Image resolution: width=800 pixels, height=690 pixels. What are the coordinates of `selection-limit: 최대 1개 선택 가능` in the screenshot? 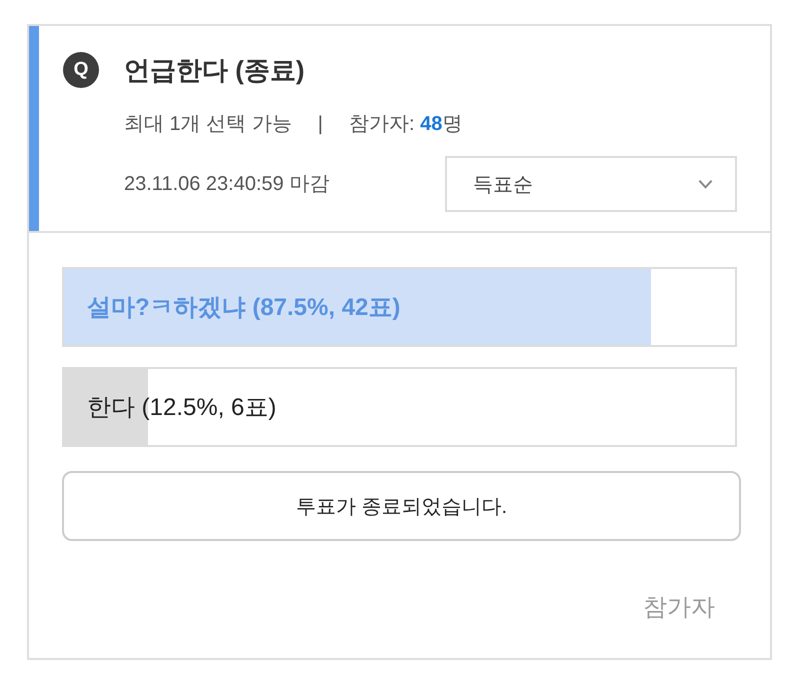 It's located at (208, 124).